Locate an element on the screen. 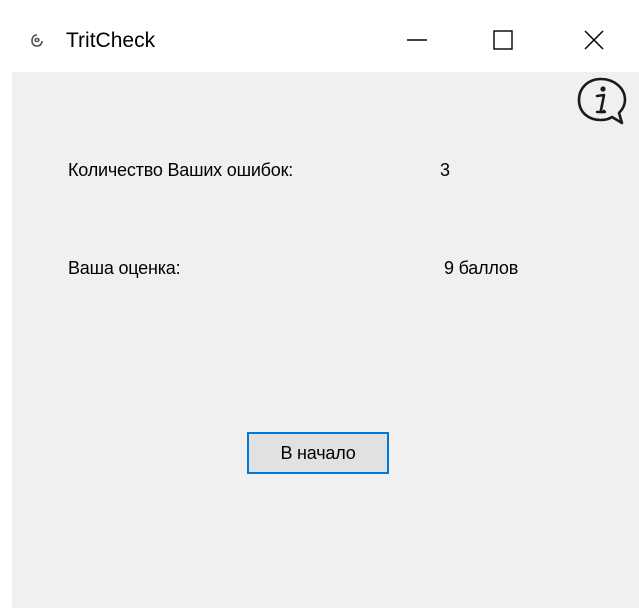 This screenshot has height=608, width=639. grade-label: Ваша оценка: is located at coordinates (124, 268).